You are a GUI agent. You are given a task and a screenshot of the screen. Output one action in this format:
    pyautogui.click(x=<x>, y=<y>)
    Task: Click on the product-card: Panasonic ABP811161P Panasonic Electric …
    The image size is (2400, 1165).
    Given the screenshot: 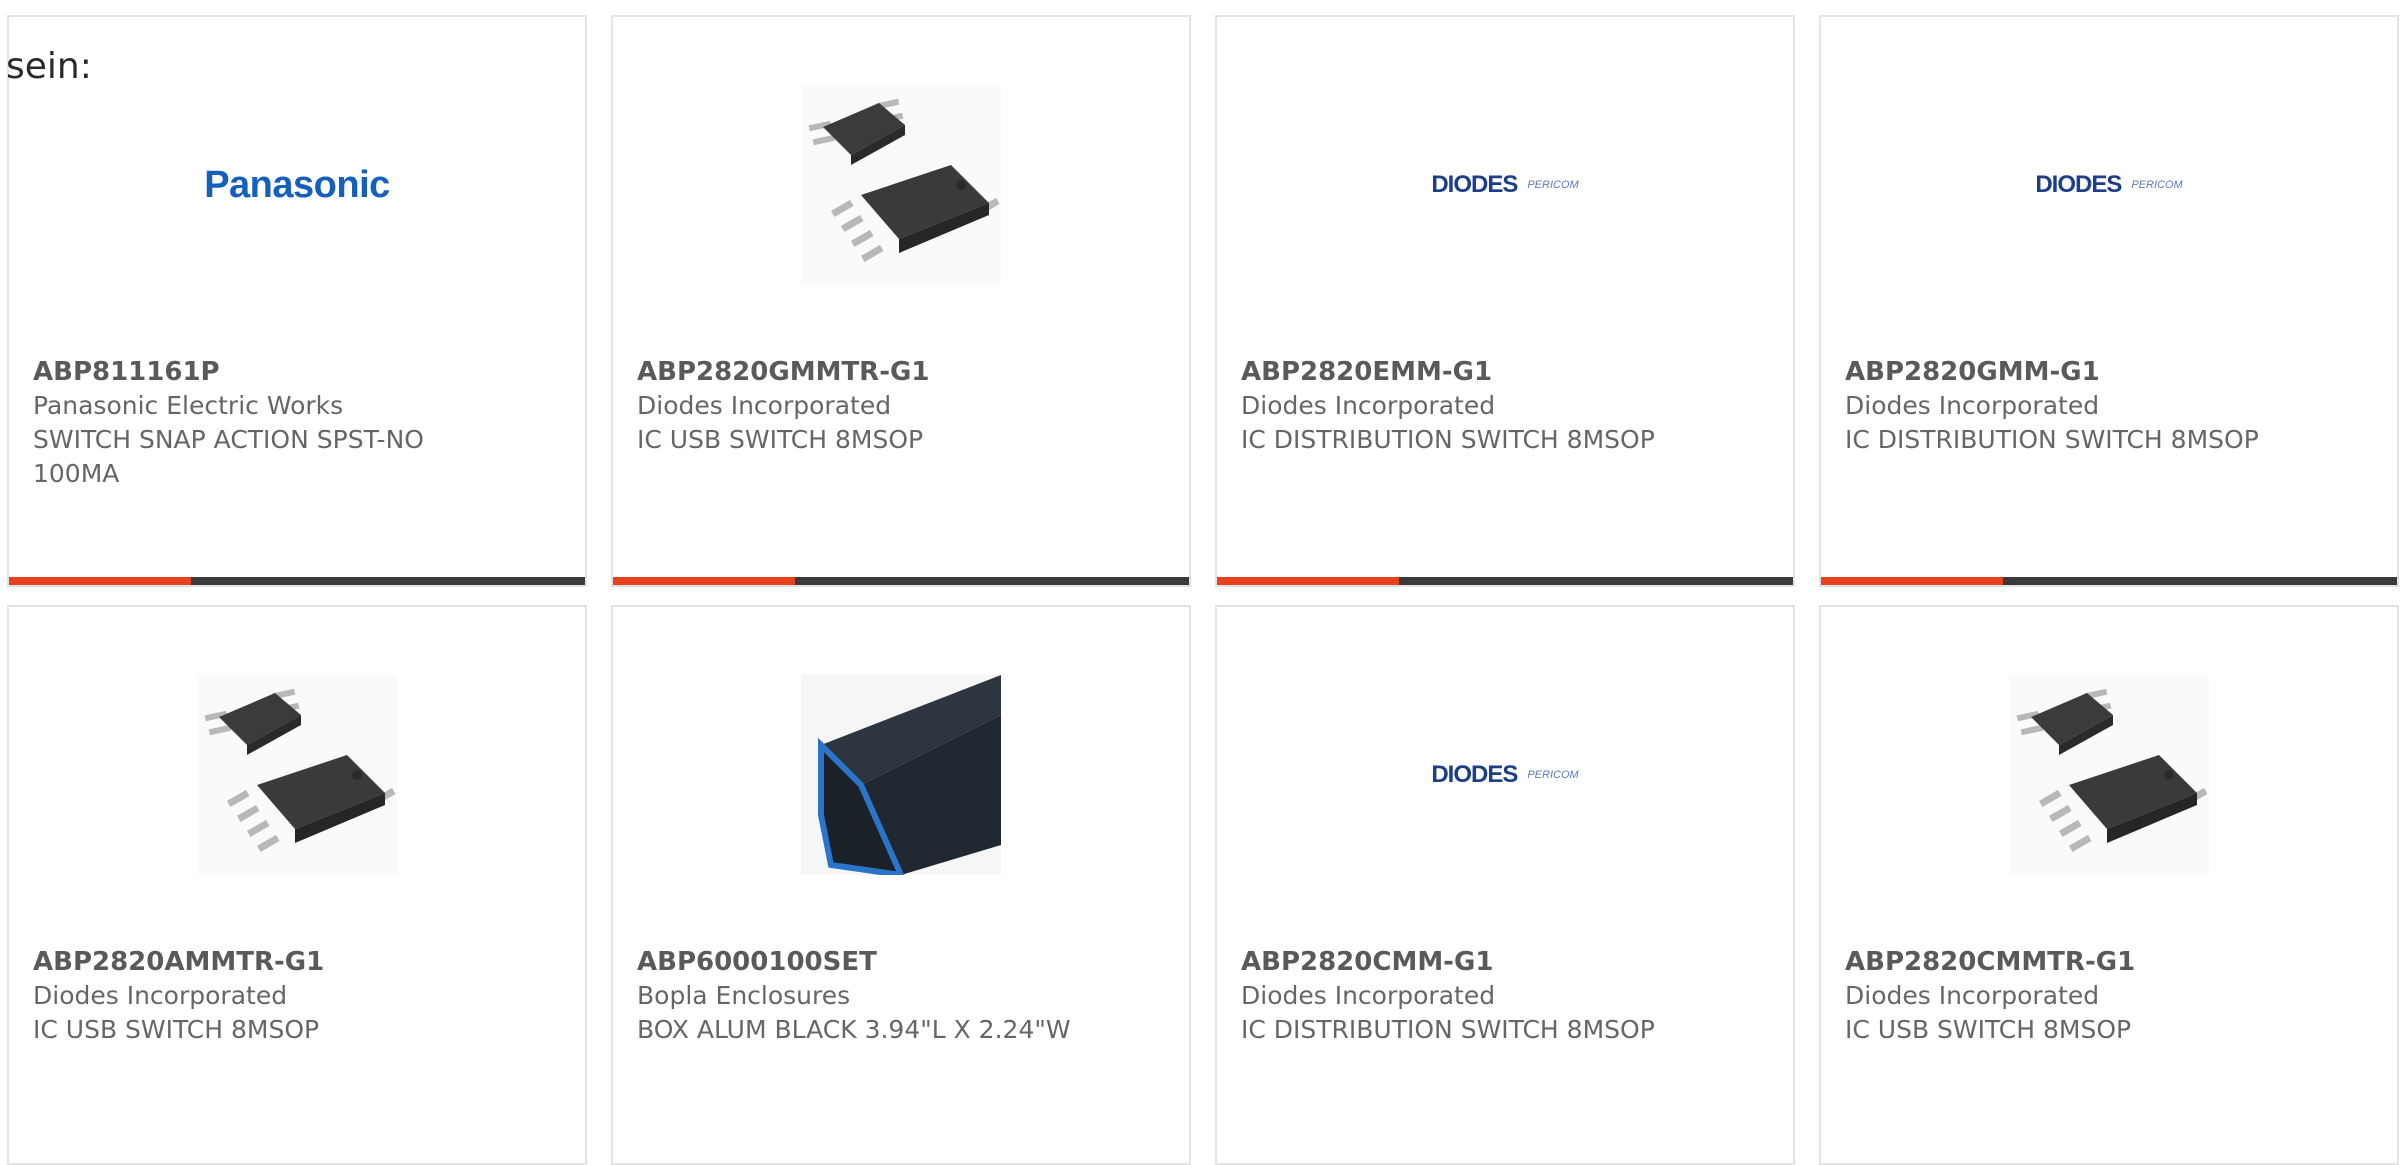 What is the action you would take?
    pyautogui.click(x=297, y=301)
    